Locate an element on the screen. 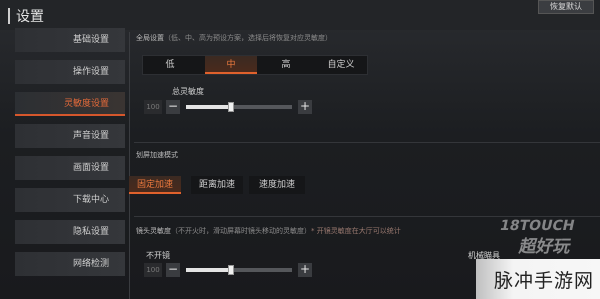 Image resolution: width=600 pixels, height=299 pixels. total-sensitivity-fill is located at coordinates (208, 107).